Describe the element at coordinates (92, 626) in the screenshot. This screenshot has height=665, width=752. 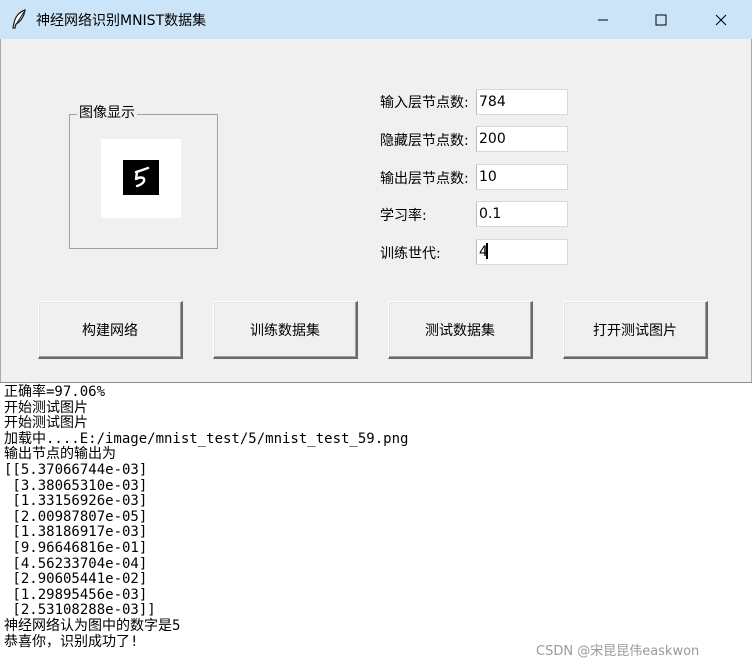
I see `log-line: 神经网络认为图中的数字是5` at that location.